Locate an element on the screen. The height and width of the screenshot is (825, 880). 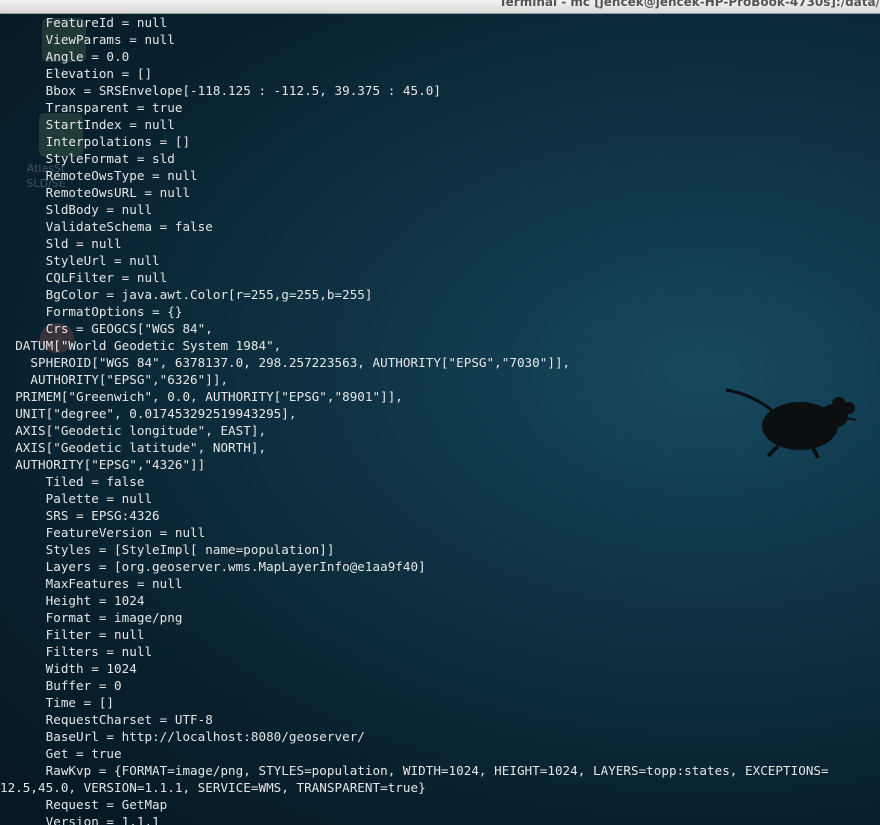
terminal-line: Buffer = 0 is located at coordinates (61, 685).